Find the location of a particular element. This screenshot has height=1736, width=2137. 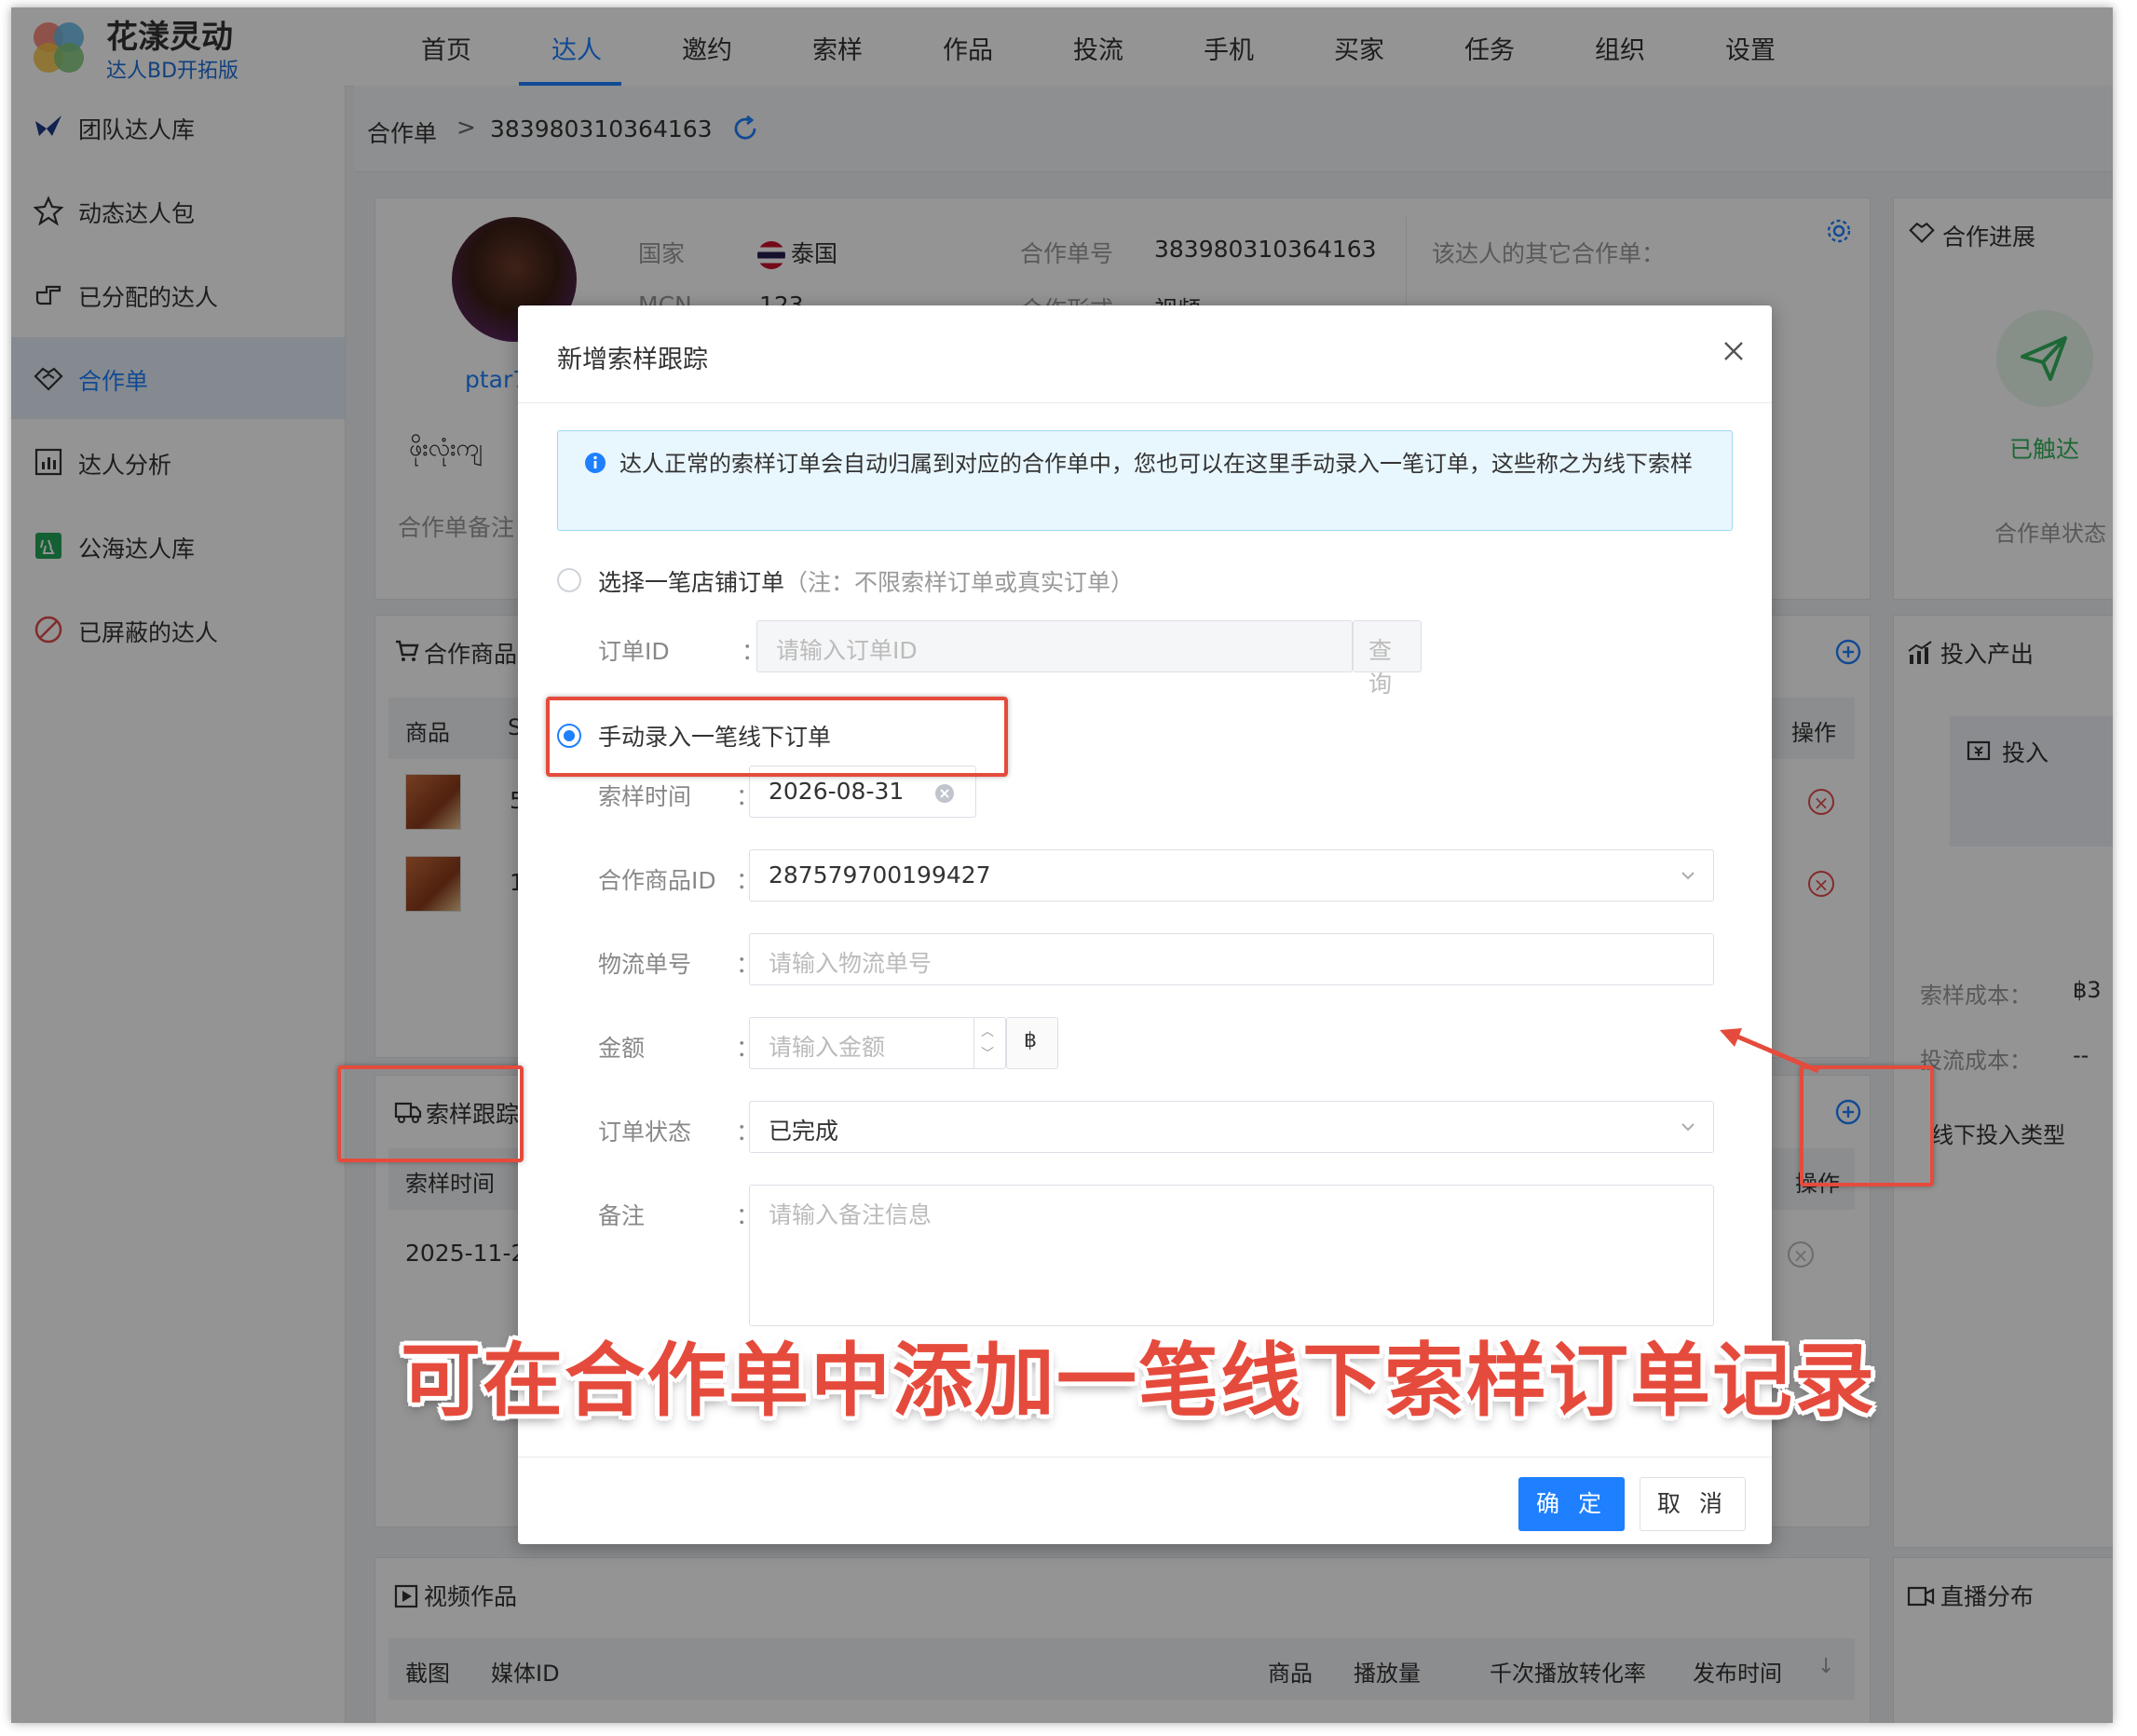

order-id-placeholder: 请输入订单ID is located at coordinates (847, 650).